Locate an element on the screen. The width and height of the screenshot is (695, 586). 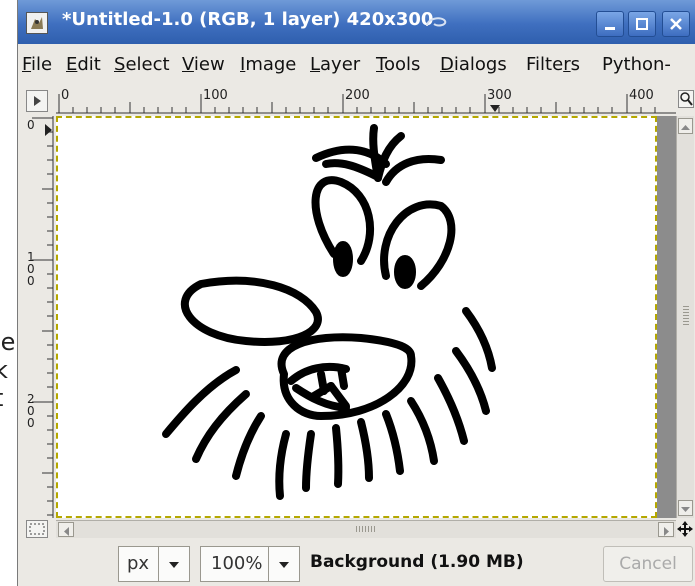
menu-arrow-button is located at coordinates (37, 101).